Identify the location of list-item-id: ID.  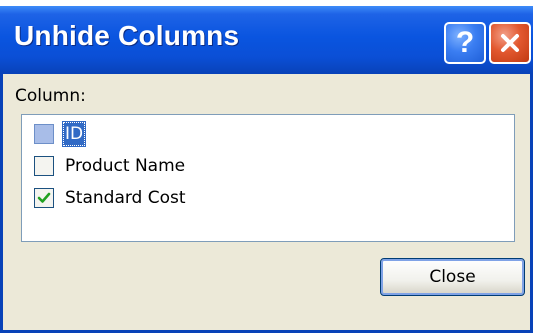
(60, 134).